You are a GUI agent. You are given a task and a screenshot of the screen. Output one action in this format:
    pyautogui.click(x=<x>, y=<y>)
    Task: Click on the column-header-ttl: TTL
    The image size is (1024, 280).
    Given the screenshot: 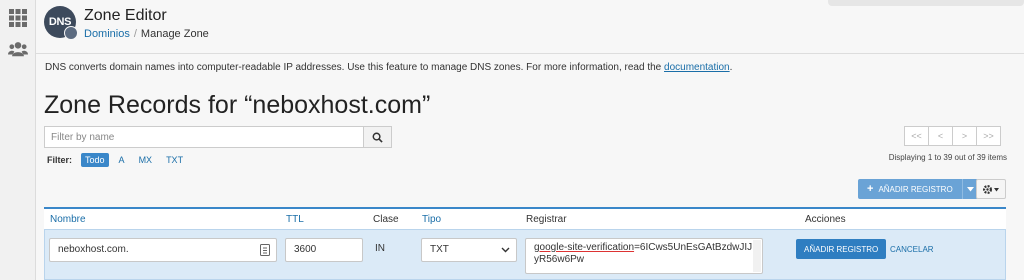 What is the action you would take?
    pyautogui.click(x=295, y=219)
    